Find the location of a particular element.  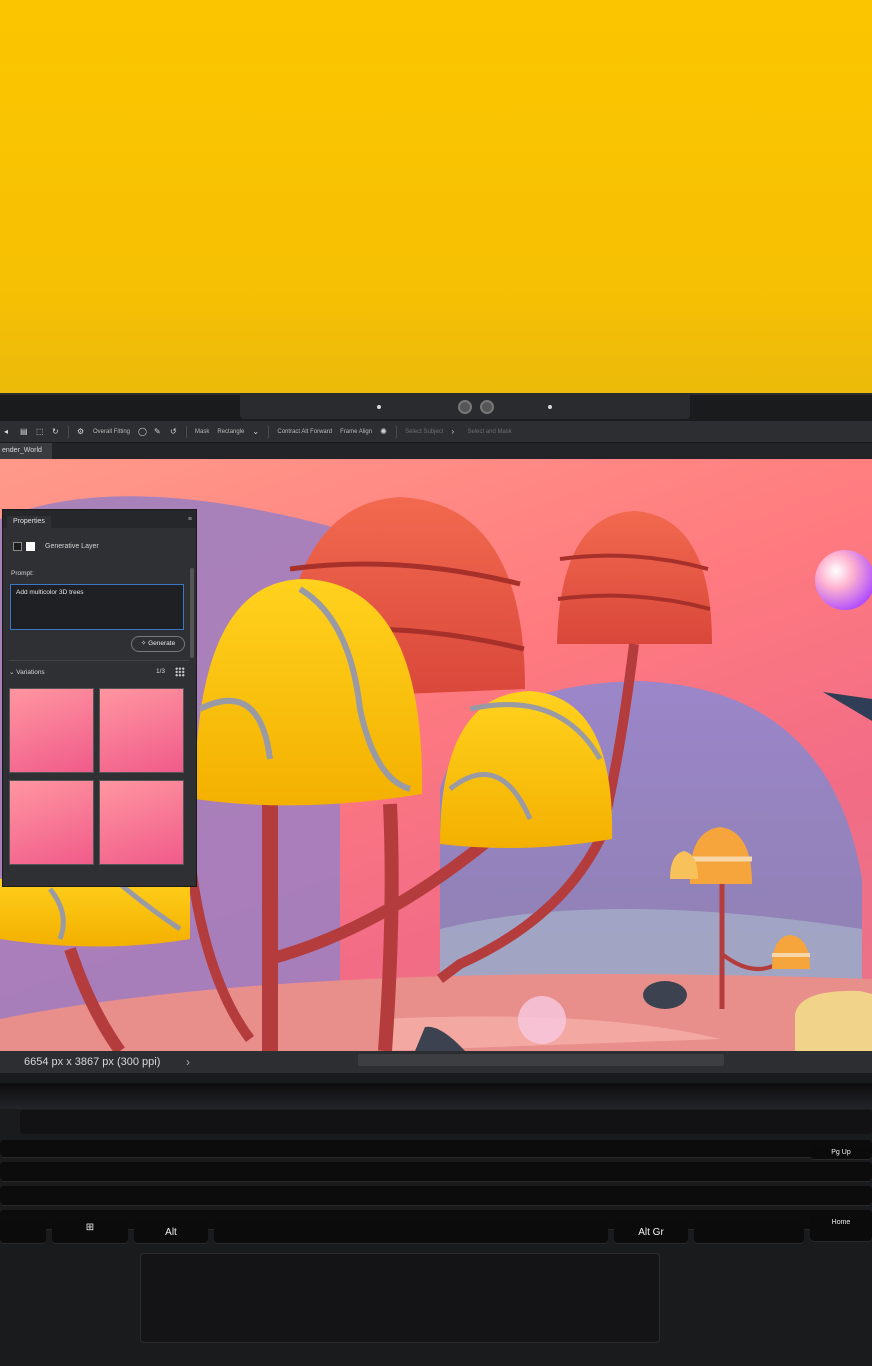

home-key: Home is located at coordinates (841, 1229).